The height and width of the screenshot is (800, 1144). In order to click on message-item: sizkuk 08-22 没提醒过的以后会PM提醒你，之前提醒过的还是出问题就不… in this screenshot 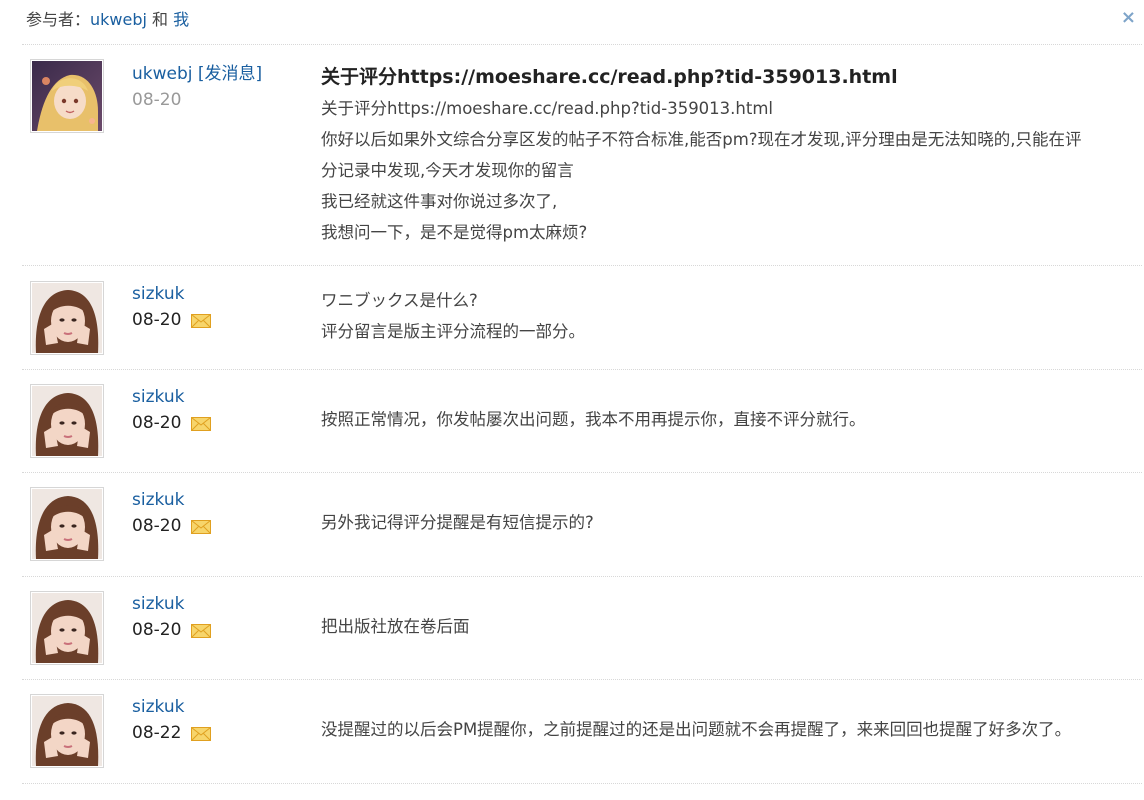, I will do `click(582, 732)`.